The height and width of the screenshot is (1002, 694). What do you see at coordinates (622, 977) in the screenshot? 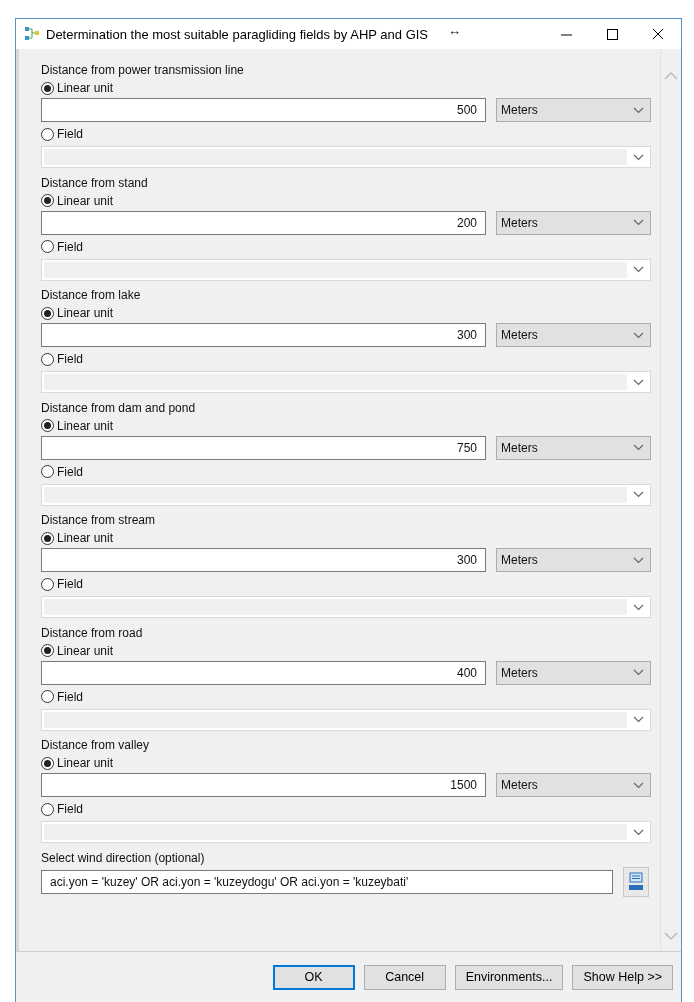
I see `dialog-button: Show Help >>` at bounding box center [622, 977].